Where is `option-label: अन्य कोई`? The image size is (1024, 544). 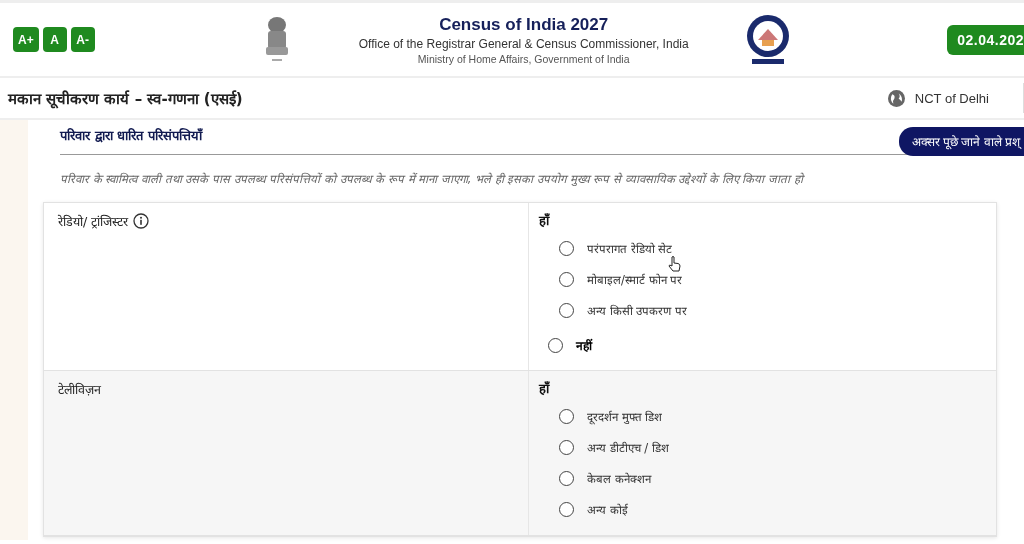
option-label: अन्य कोई is located at coordinates (607, 509).